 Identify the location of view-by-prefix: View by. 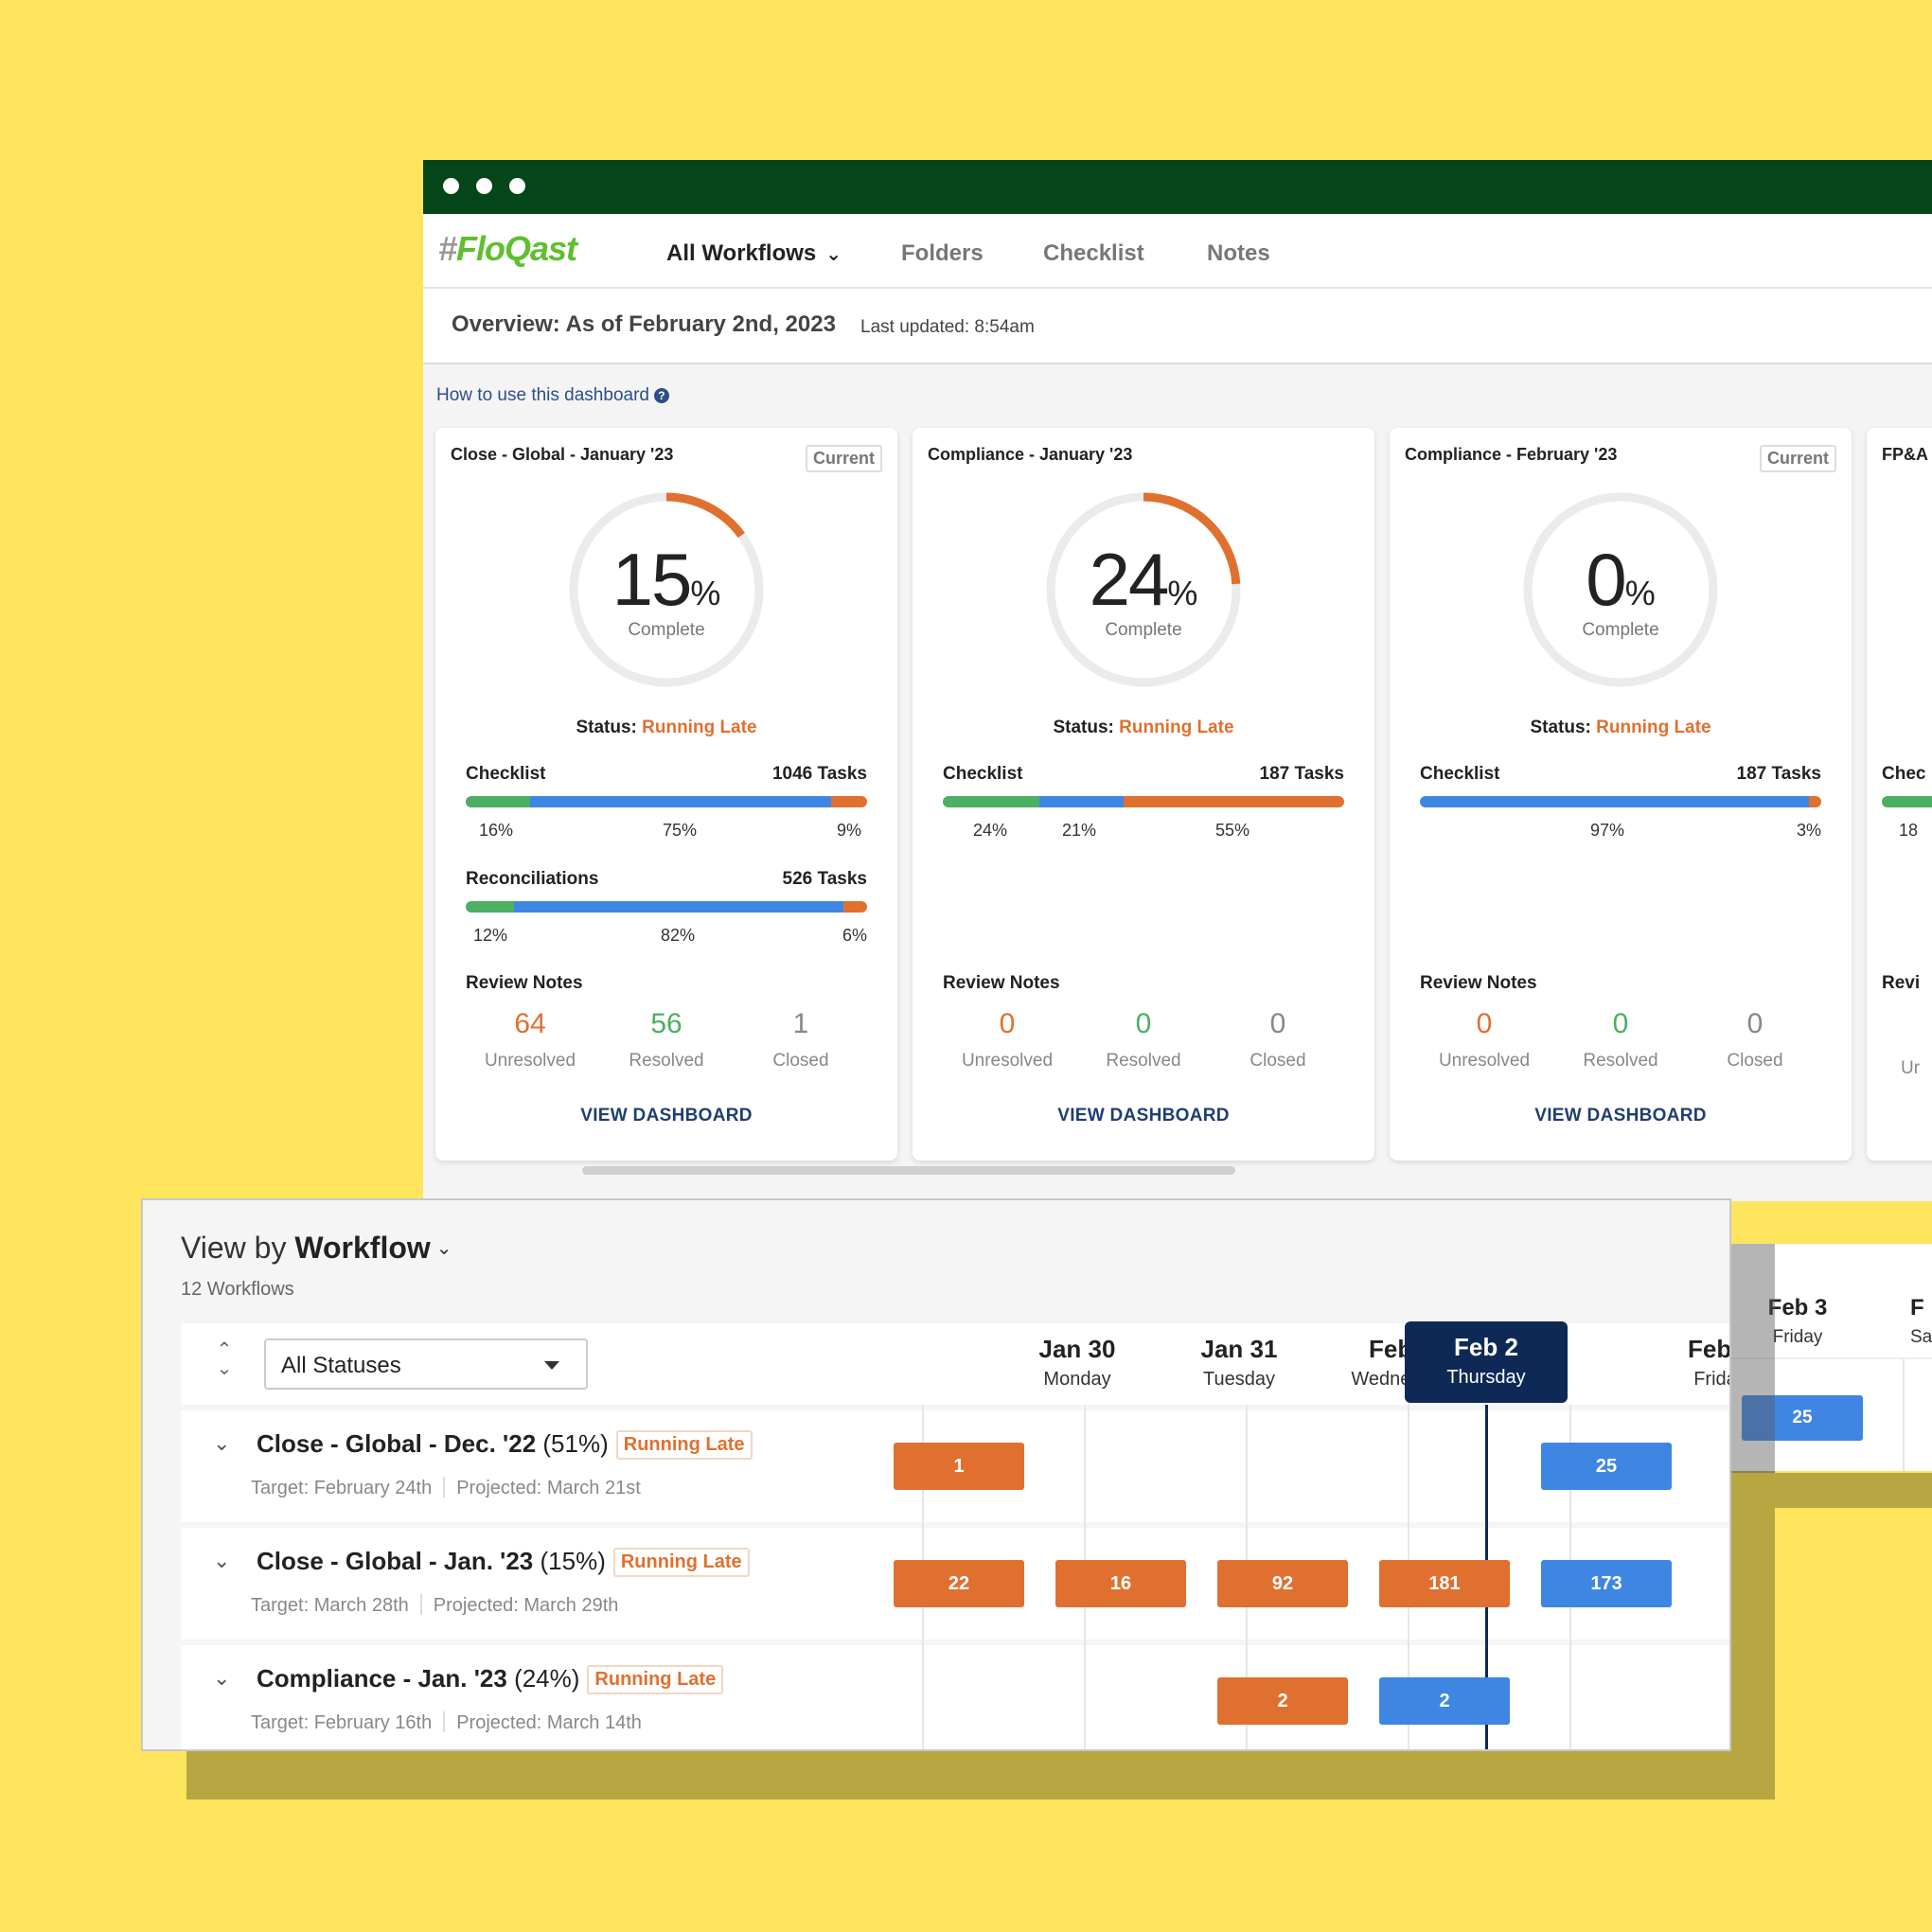
(234, 1248).